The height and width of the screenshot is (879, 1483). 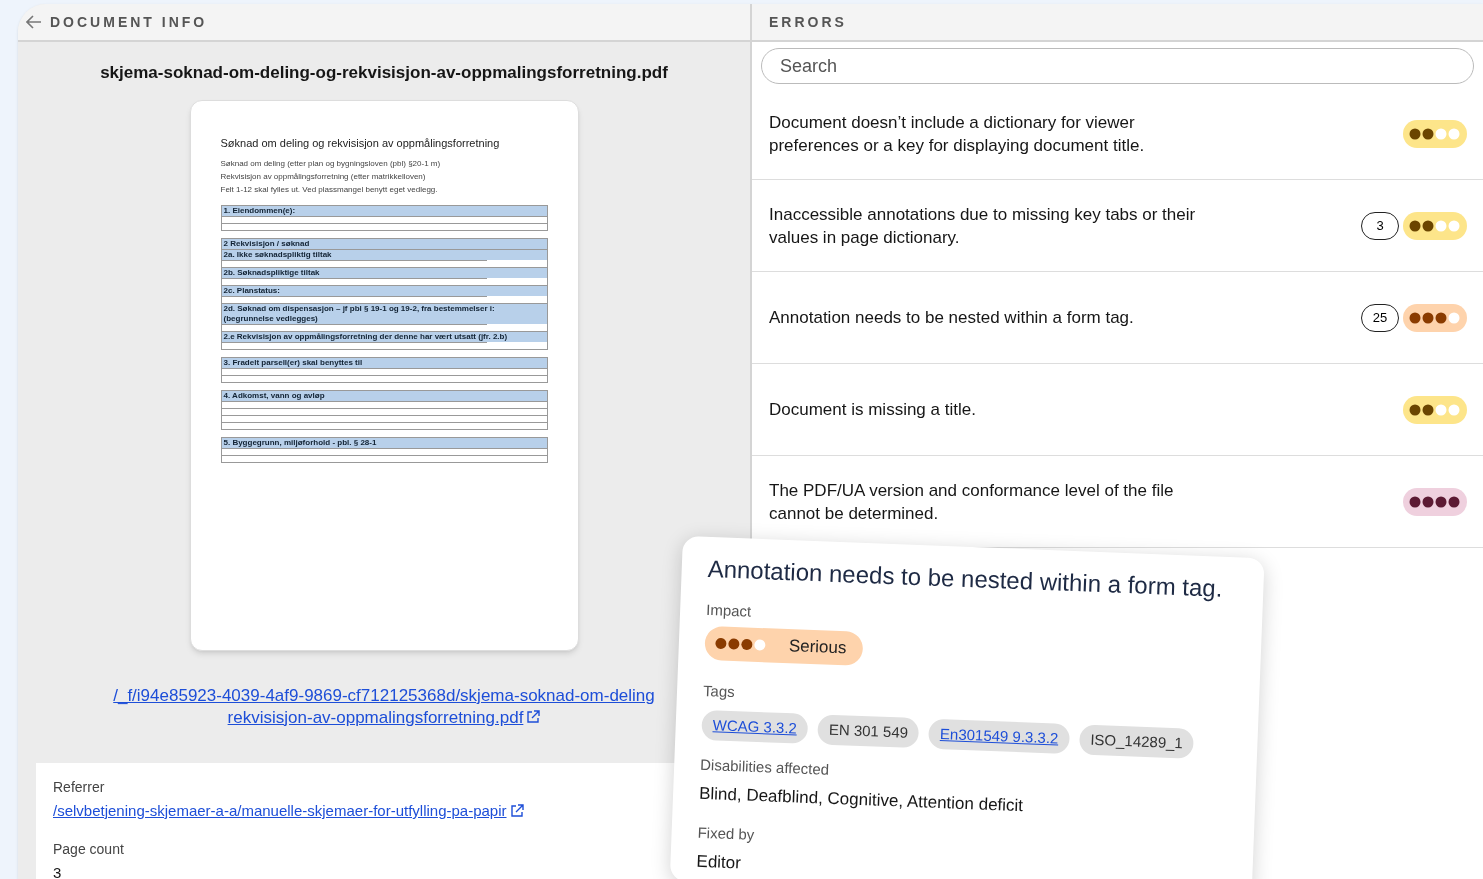 I want to click on error-row: Inaccessible annotations due to missing key tabs or their values in page dictionary. 3, so click(x=1117, y=226).